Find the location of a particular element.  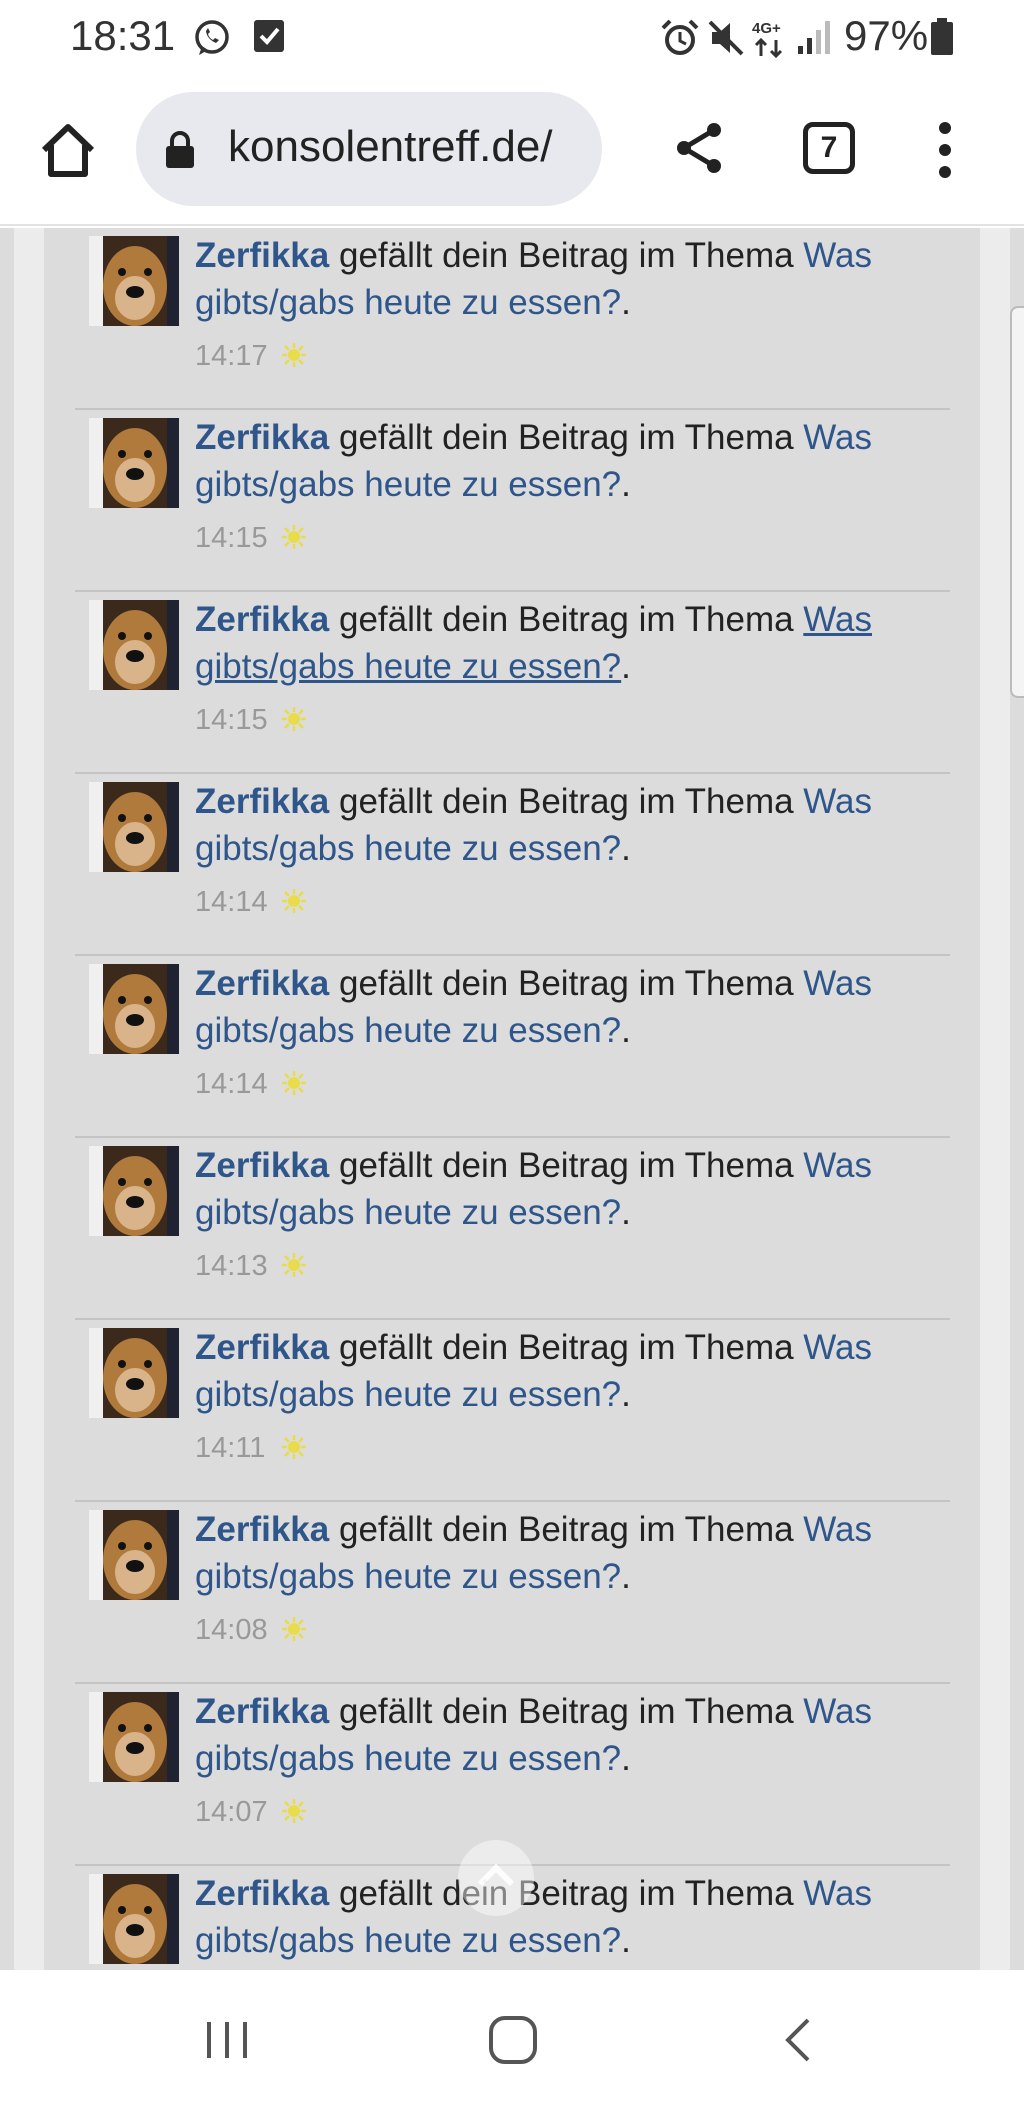

tabs-button: 7 is located at coordinates (829, 148).